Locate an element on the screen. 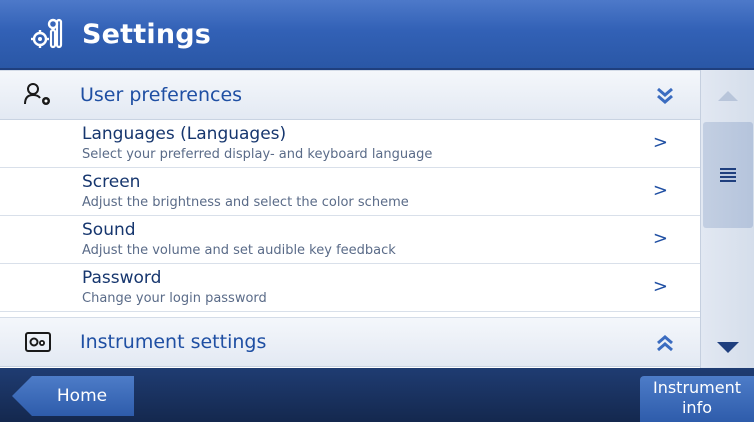 Image resolution: width=754 pixels, height=422 pixels. page-title: Settings is located at coordinates (147, 34).